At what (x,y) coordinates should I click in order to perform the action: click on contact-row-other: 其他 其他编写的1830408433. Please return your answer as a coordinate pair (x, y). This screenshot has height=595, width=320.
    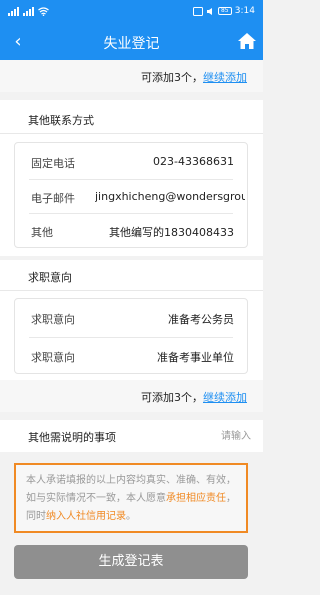
    Looking at the image, I should click on (132, 231).